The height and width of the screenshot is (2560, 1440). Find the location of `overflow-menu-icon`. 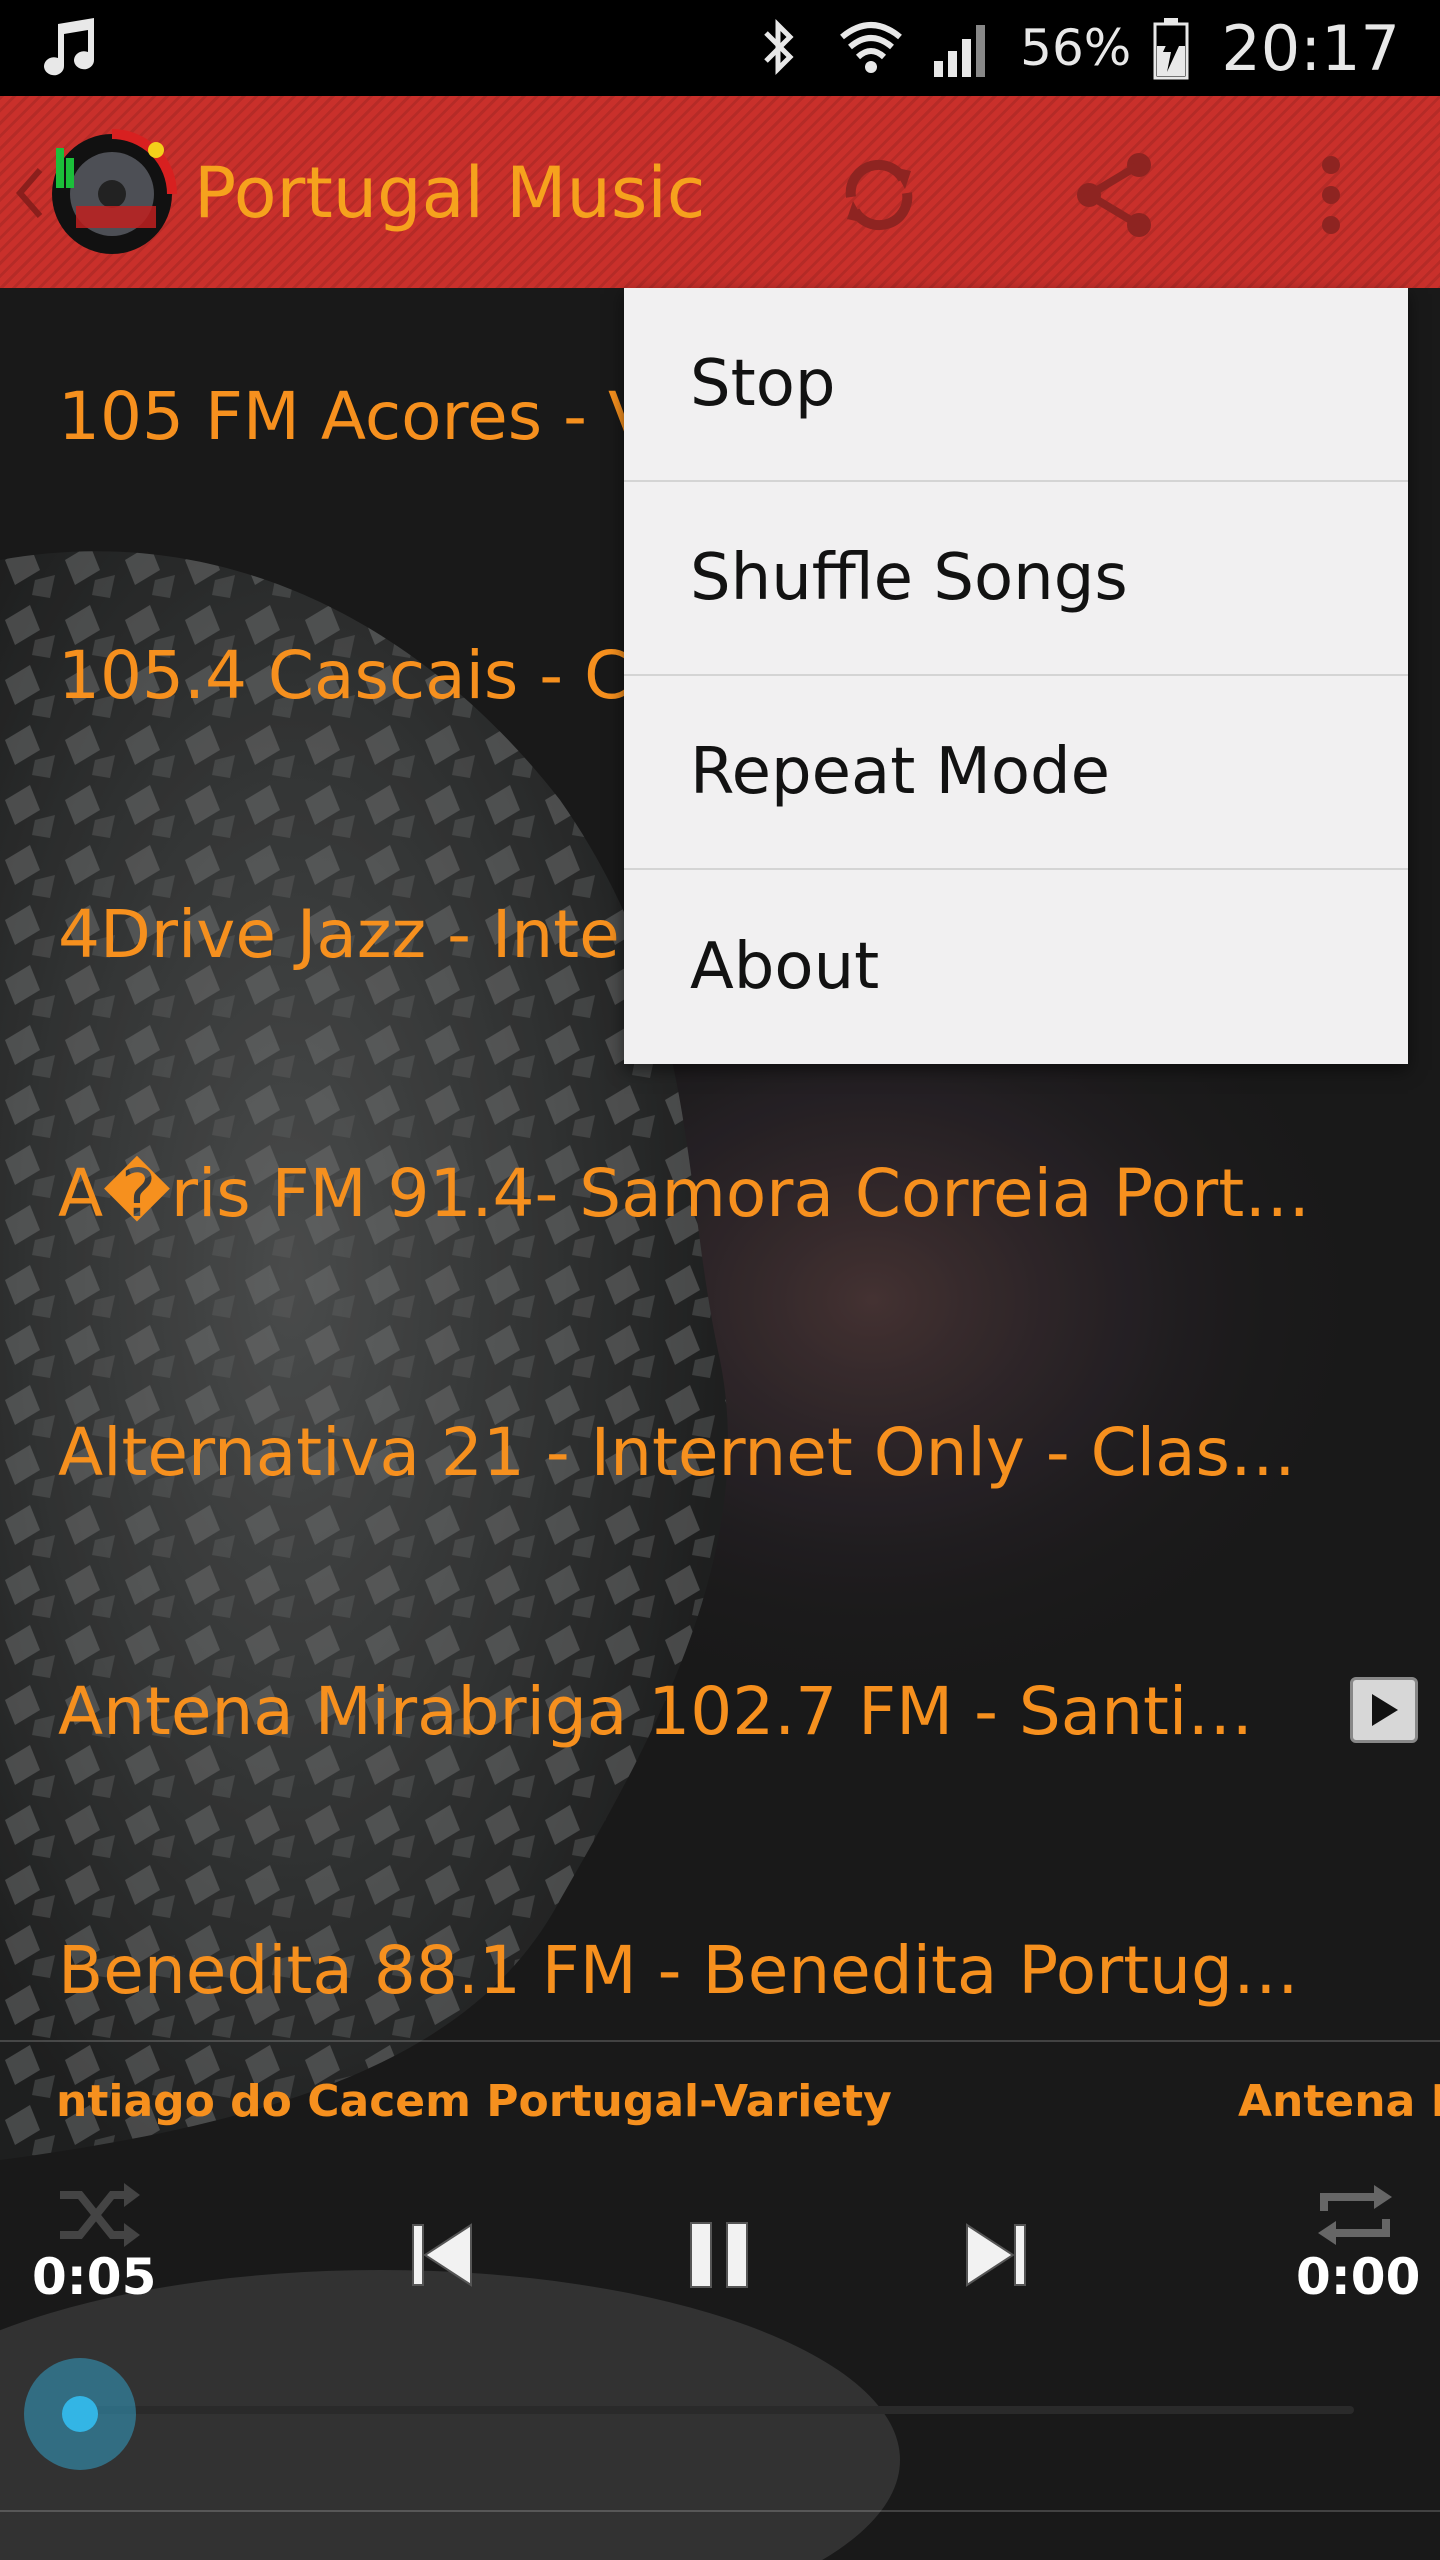

overflow-menu-icon is located at coordinates (1331, 195).